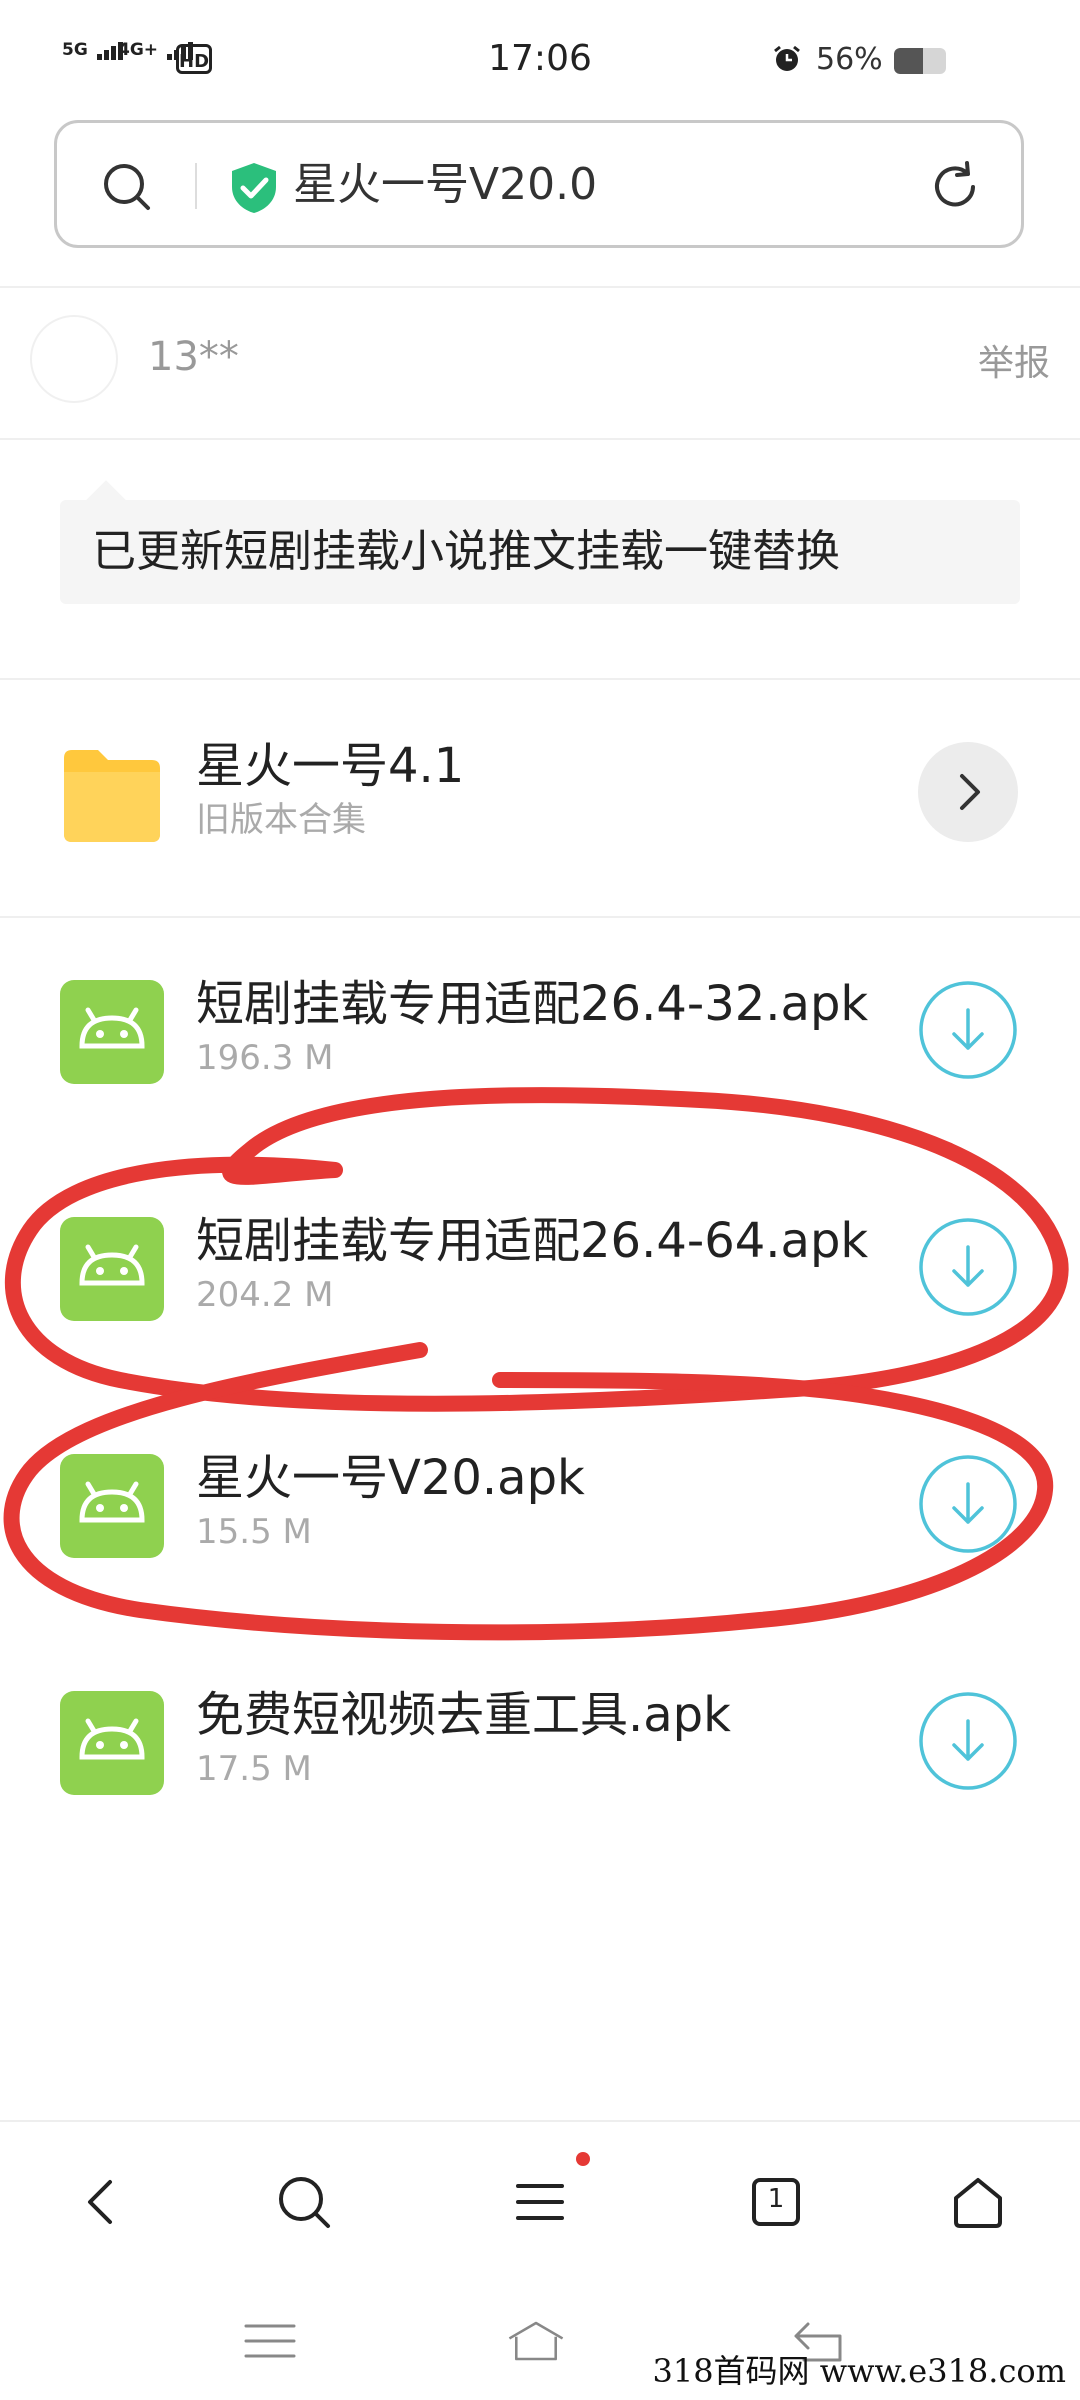 This screenshot has height=2400, width=1080. Describe the element at coordinates (920, 61) in the screenshot. I see `battery-icon` at that location.